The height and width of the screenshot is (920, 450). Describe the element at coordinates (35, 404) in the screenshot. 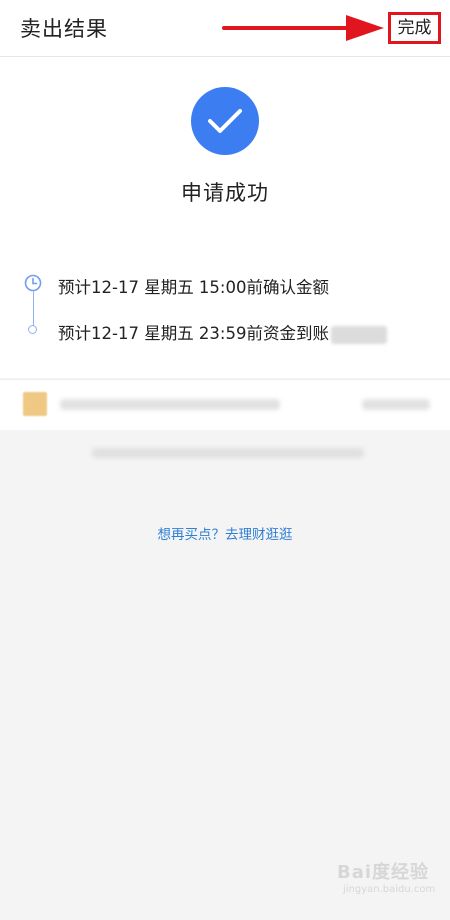

I see `product-icon` at that location.